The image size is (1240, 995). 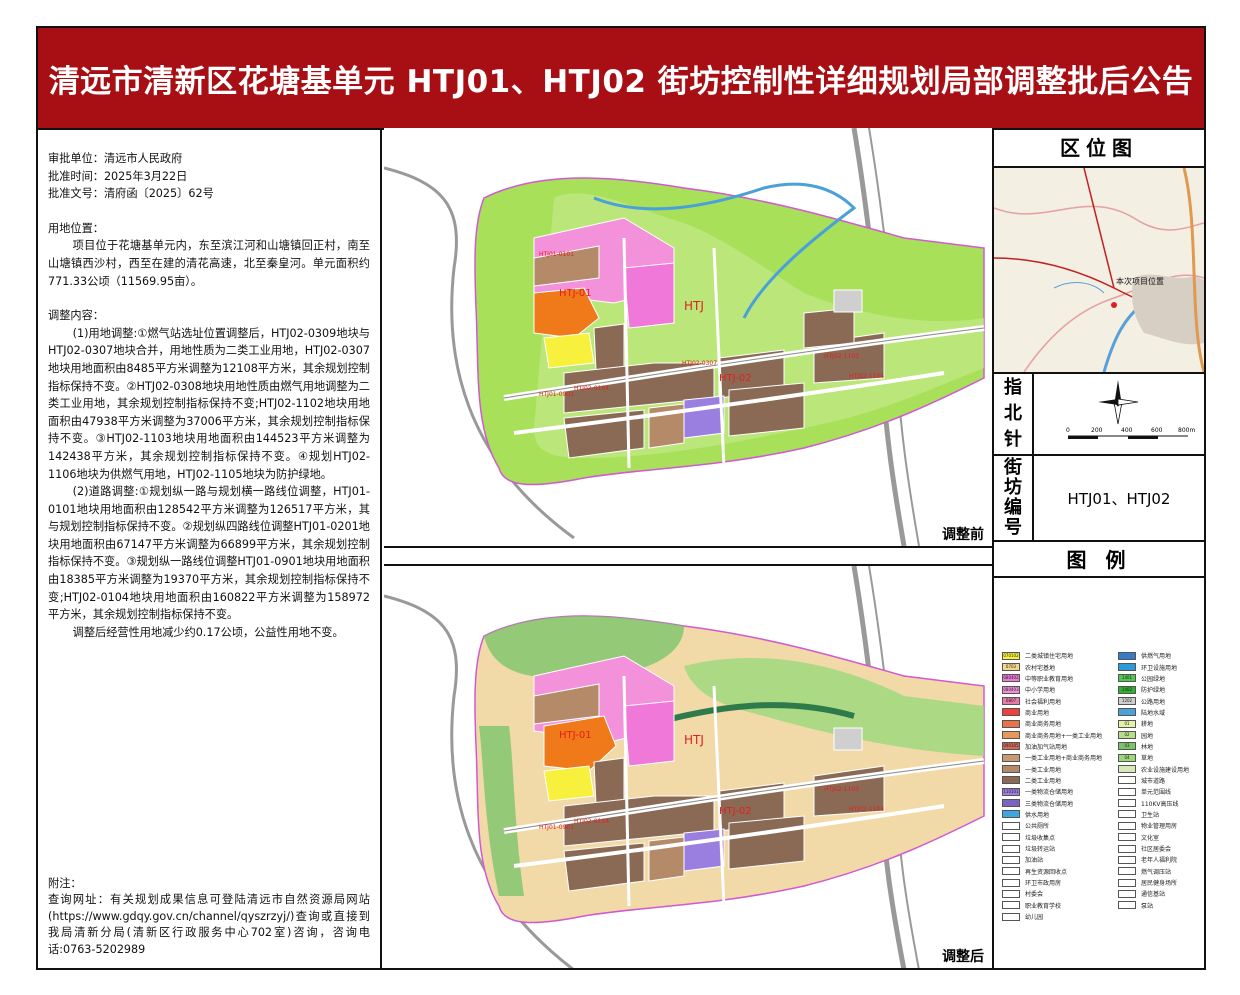 I want to click on legend-item: 三类物流仓储用地, so click(x=1052, y=802).